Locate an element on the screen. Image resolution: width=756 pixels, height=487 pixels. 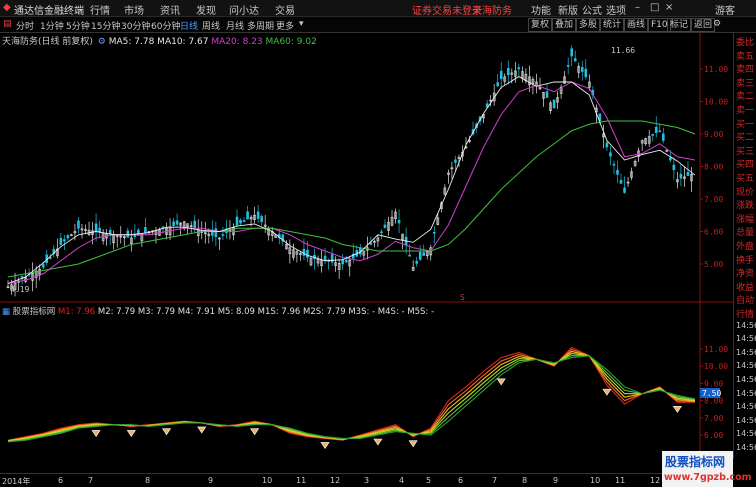
high-label: 11.66 is located at coordinates (623, 50).